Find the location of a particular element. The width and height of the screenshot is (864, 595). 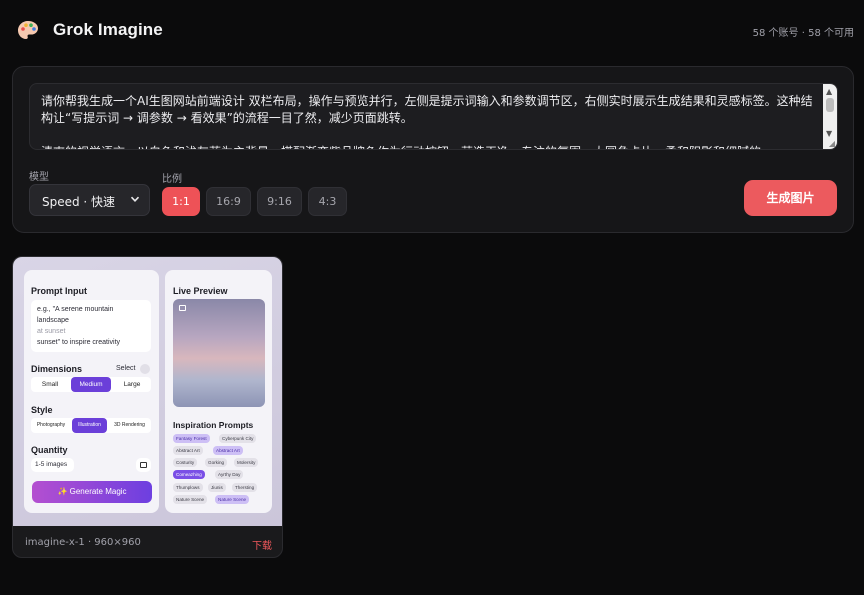

scroll-thumb is located at coordinates (830, 105).